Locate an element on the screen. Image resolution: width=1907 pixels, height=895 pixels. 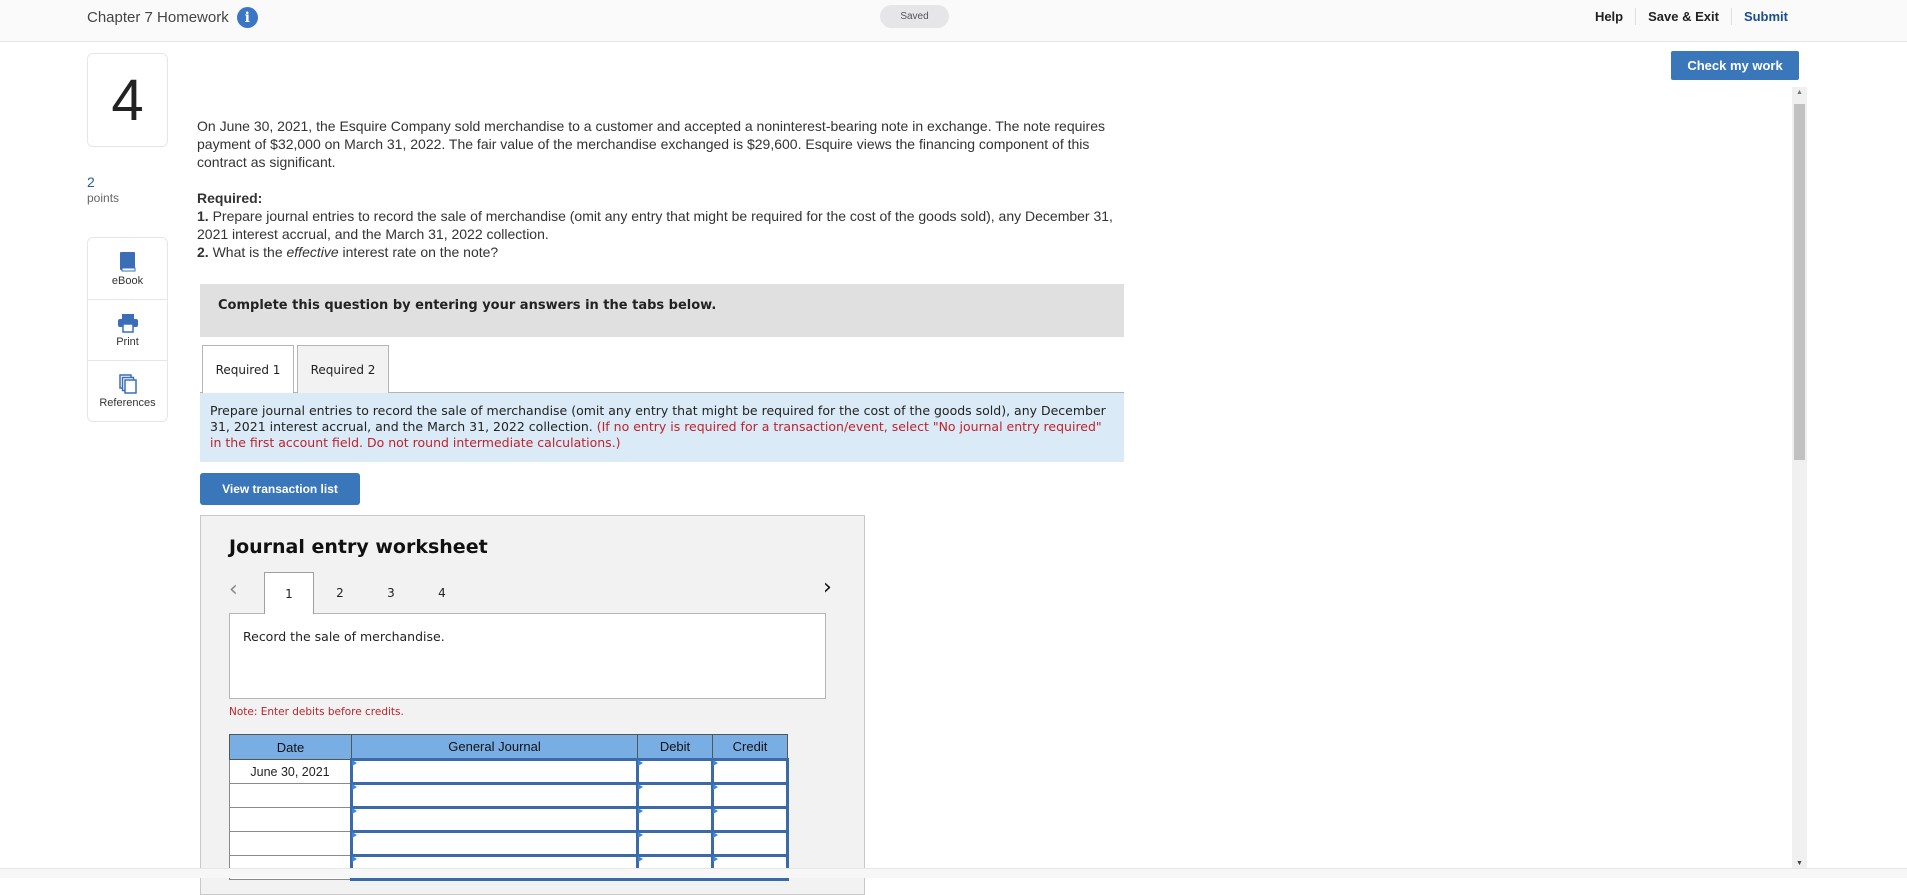
assignment-title: Chapter 7 Homework is located at coordinates (158, 17).